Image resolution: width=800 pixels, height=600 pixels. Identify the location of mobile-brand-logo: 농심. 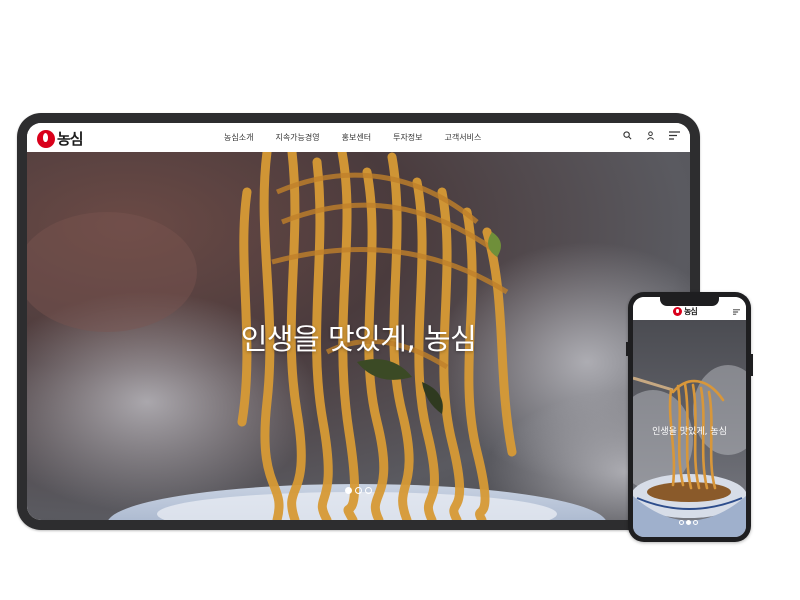
(685, 311).